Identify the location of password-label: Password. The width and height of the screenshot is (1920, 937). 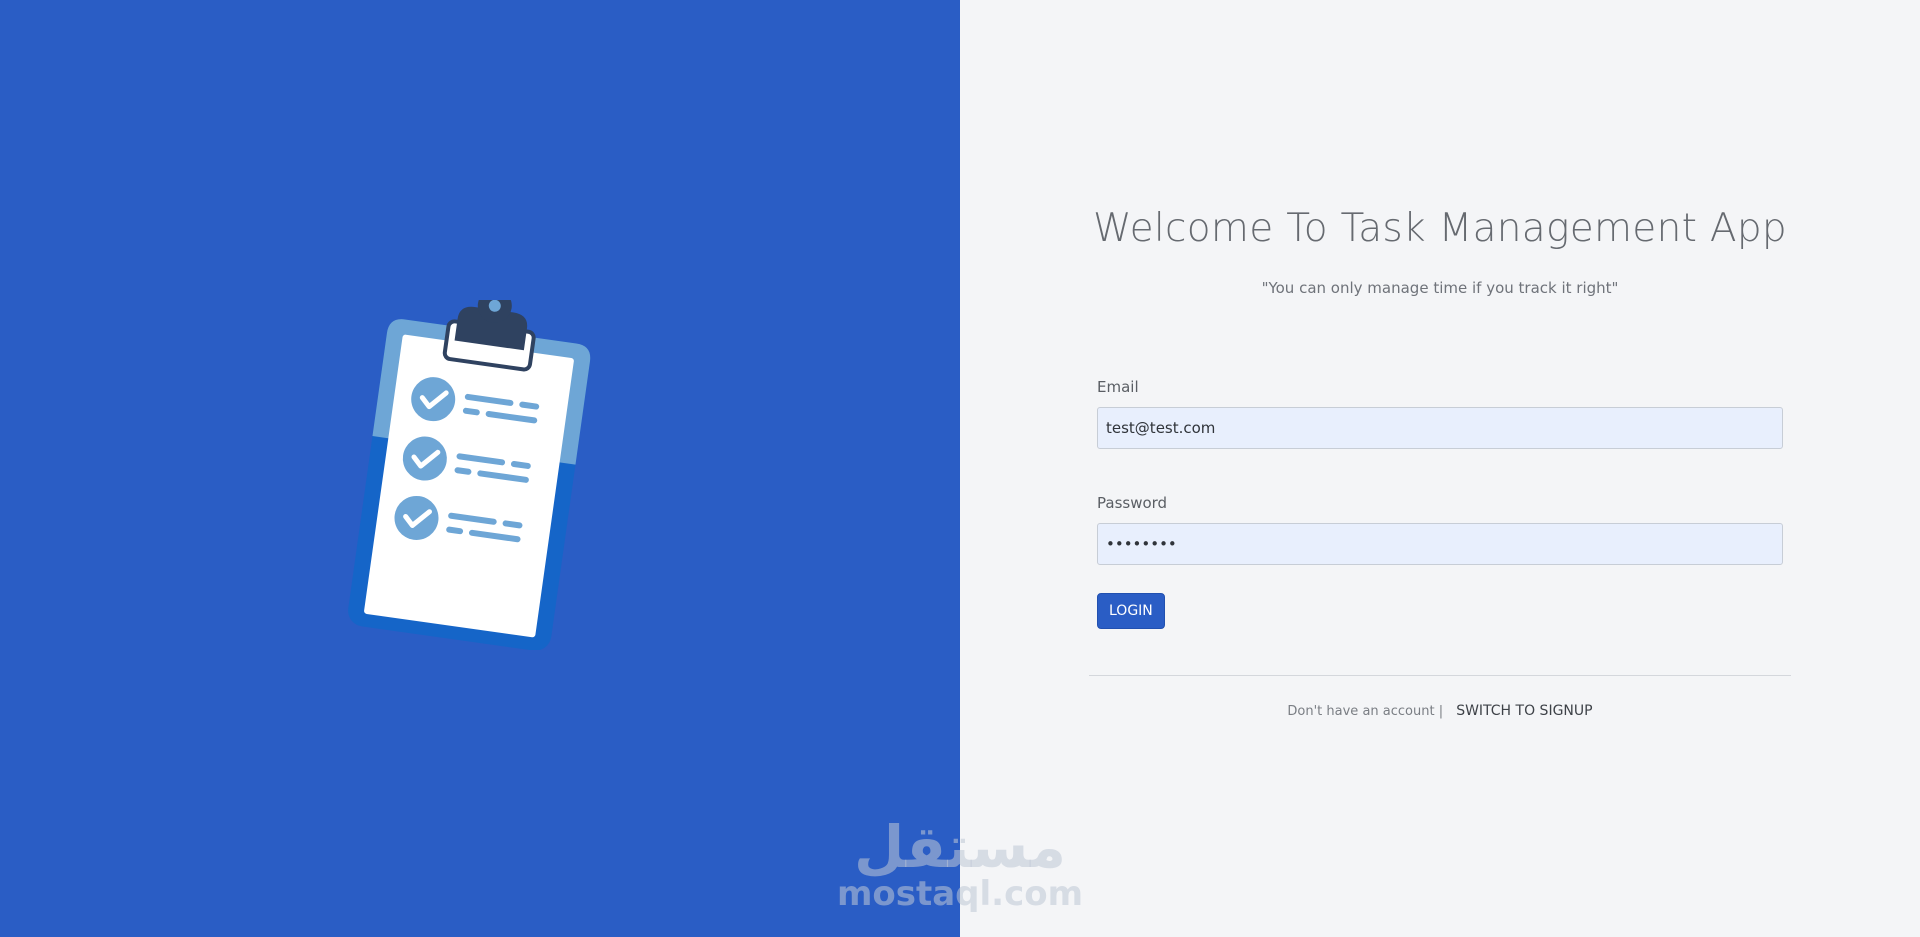
(1132, 503).